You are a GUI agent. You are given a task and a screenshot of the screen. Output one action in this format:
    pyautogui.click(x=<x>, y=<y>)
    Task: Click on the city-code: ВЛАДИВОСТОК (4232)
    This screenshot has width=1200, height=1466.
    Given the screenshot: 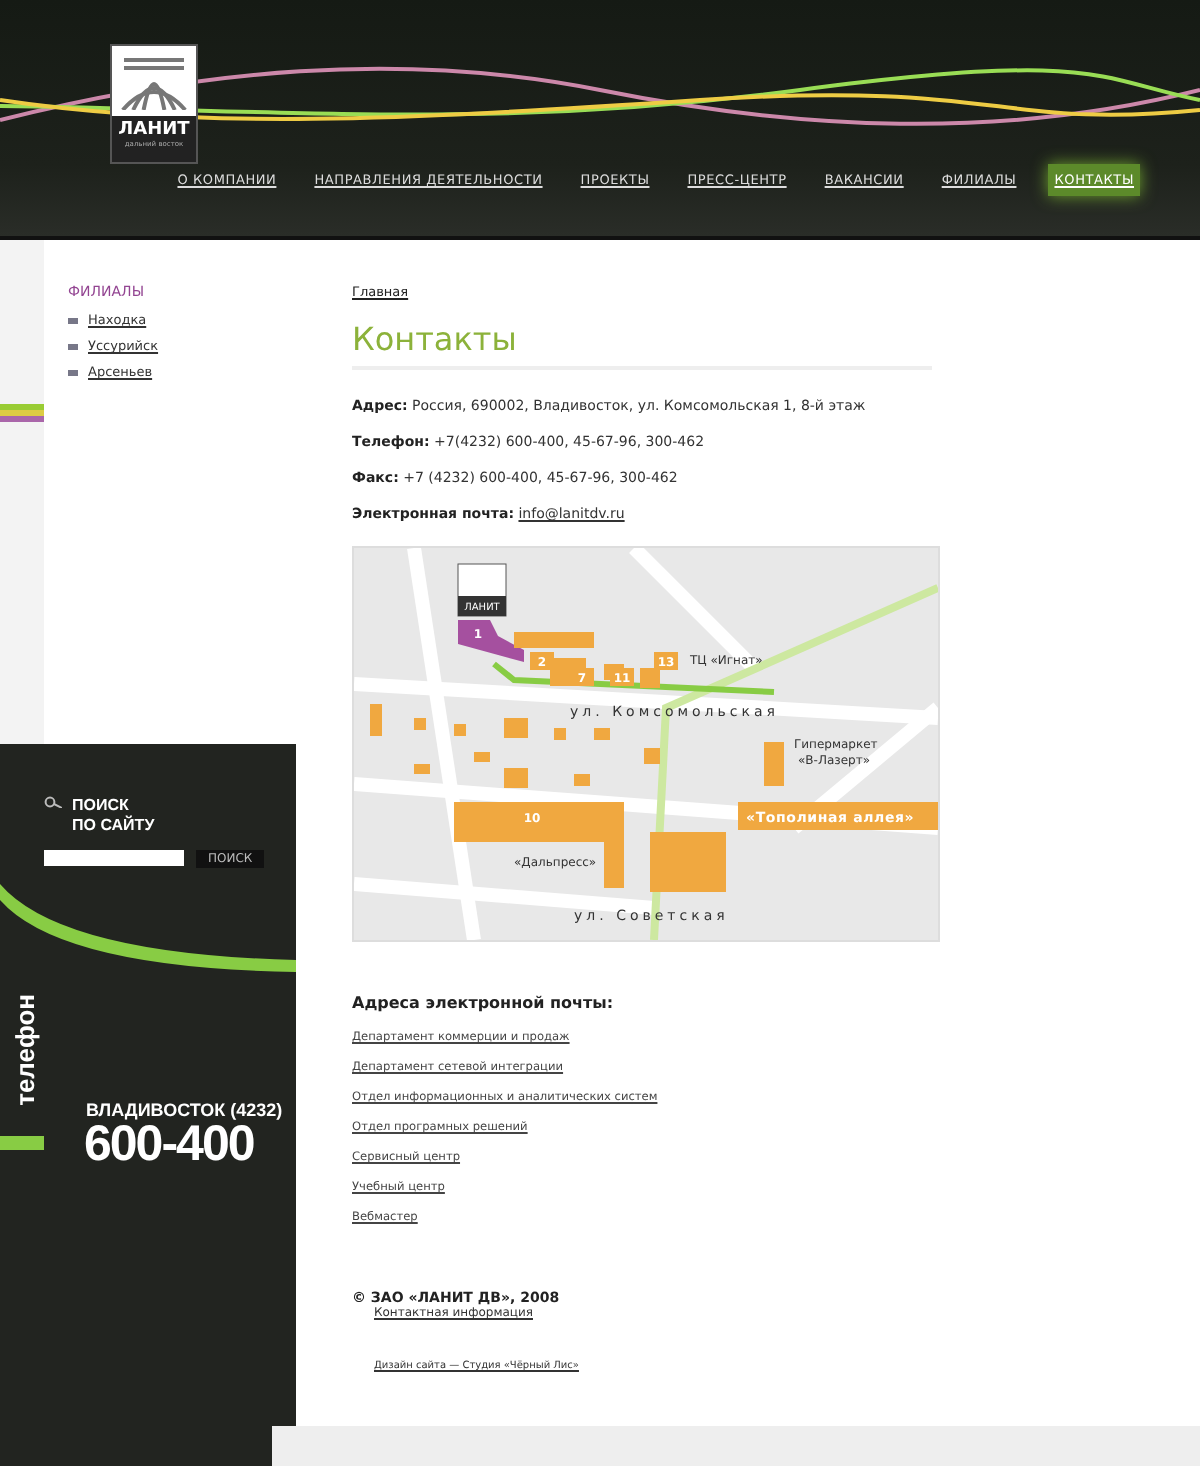 What is the action you would take?
    pyautogui.click(x=184, y=1110)
    